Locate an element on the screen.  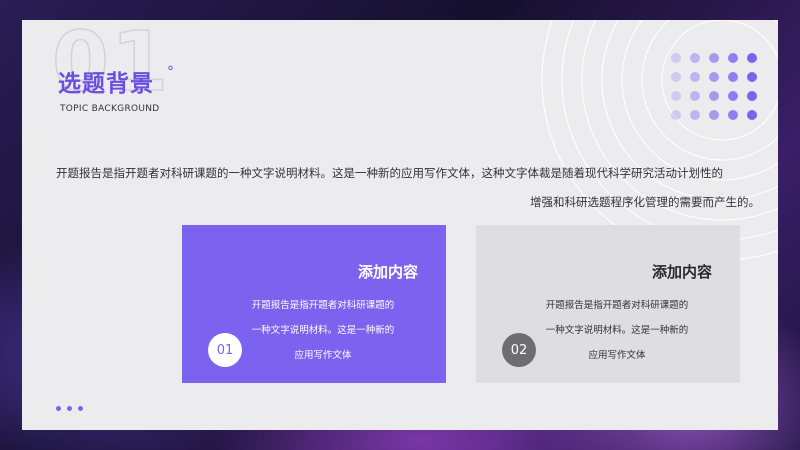
slide-title: 选题背景 is located at coordinates (106, 84).